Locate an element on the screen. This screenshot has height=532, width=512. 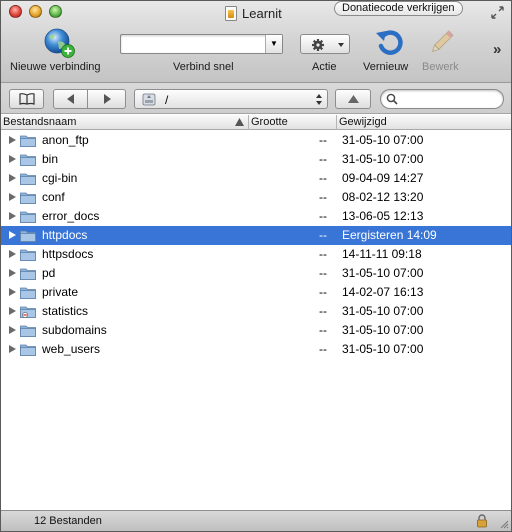
back-arrow-icon is located at coordinates (70, 99).